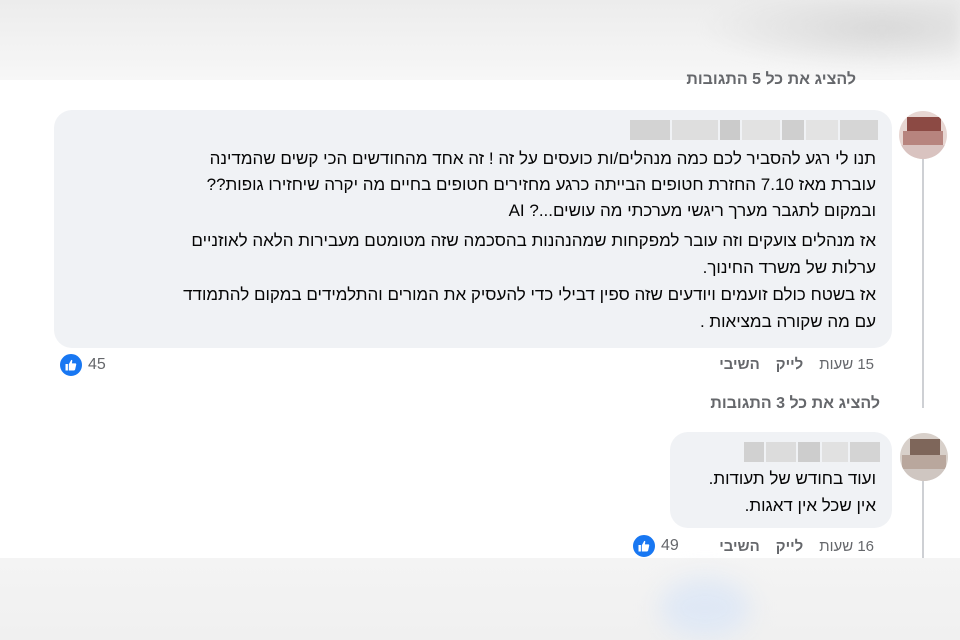  Describe the element at coordinates (789, 267) in the screenshot. I see `comment-text-line: ערלות של משרד החינוך.` at that location.